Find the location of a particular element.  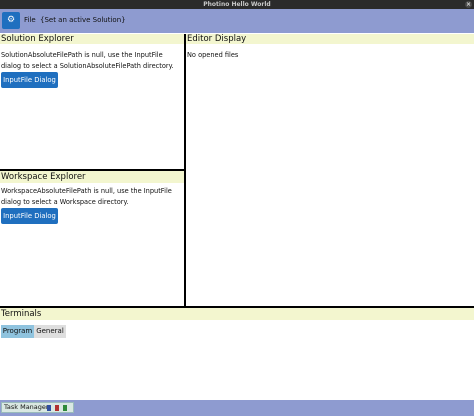

tab-program: Program is located at coordinates (17, 331).